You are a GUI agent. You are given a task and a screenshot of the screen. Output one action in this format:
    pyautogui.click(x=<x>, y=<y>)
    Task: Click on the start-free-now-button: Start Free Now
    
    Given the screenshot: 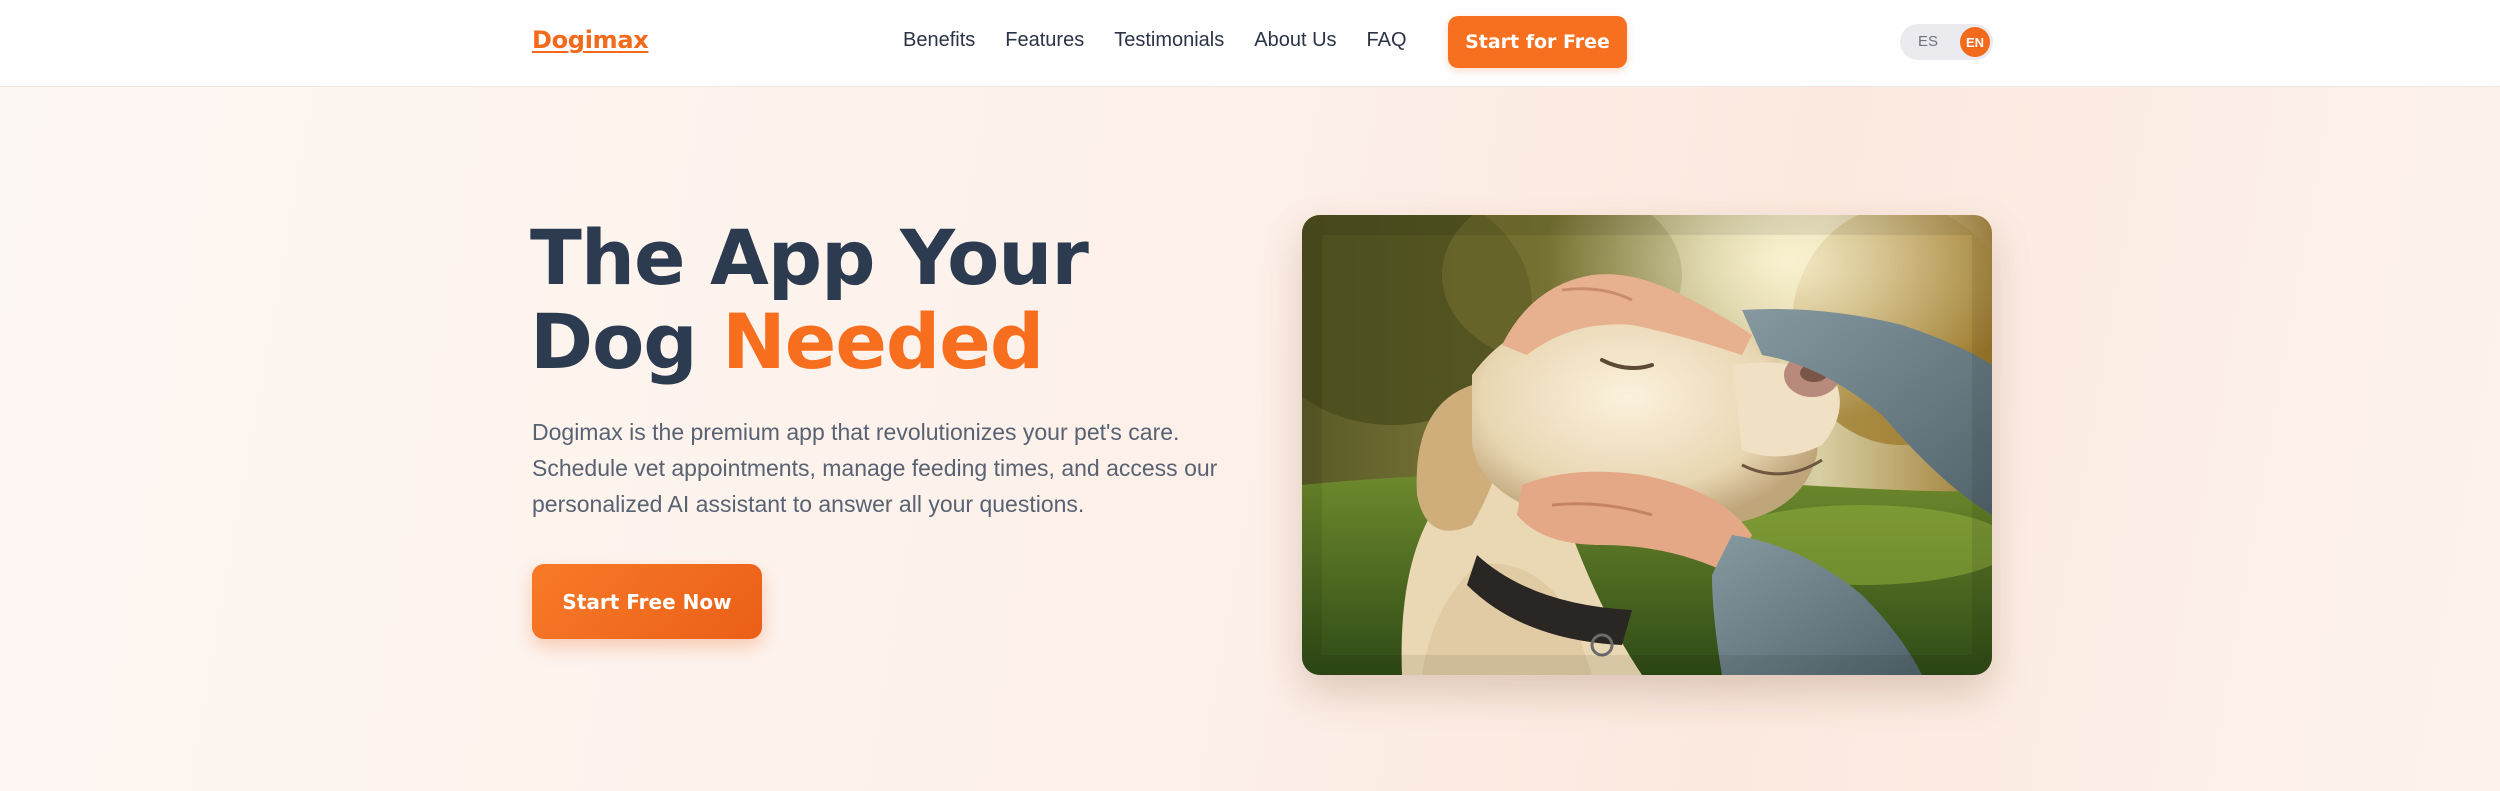 What is the action you would take?
    pyautogui.click(x=647, y=601)
    